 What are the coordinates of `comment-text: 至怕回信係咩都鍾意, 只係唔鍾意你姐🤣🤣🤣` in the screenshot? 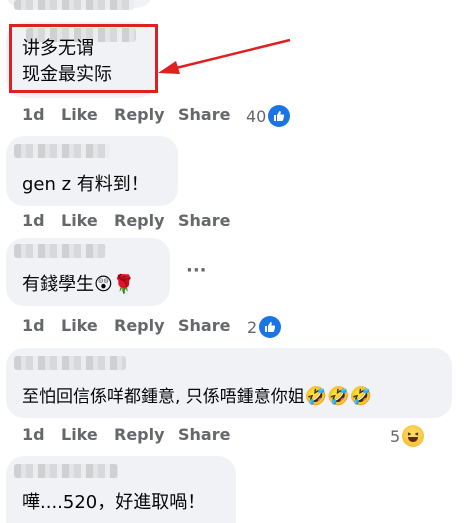 It's located at (197, 397).